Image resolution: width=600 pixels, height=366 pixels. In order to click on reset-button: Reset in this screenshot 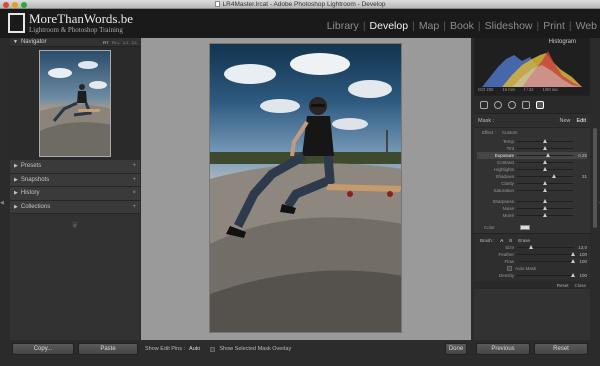, I will do `click(561, 349)`.